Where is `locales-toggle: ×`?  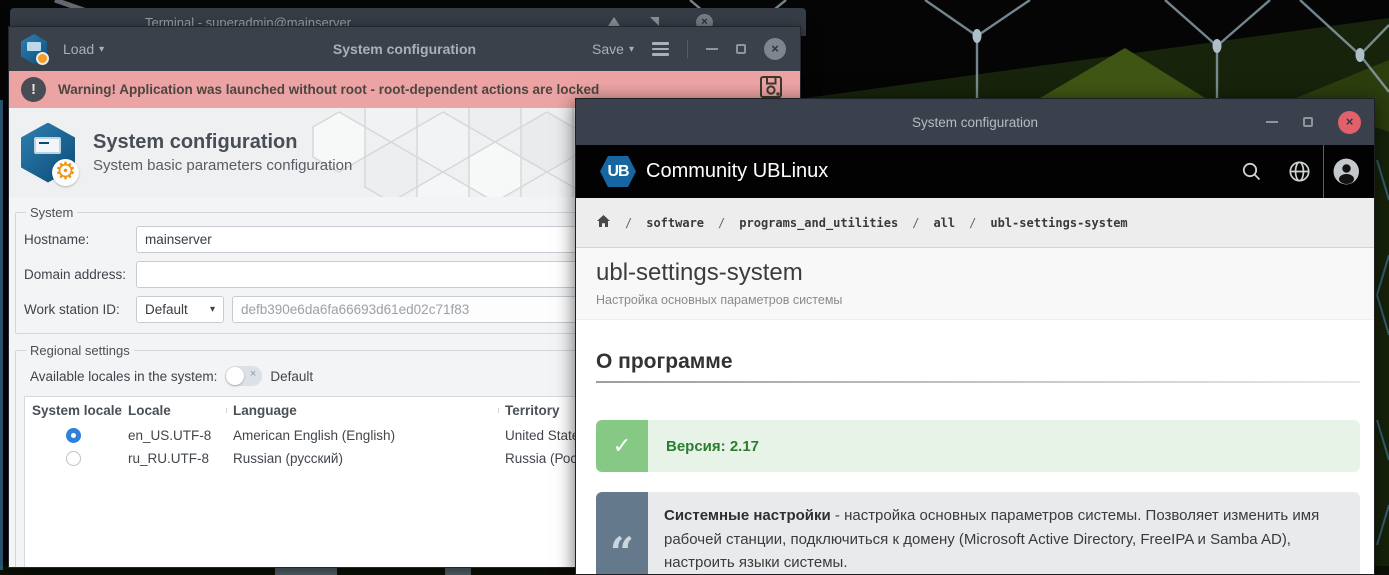 locales-toggle: × is located at coordinates (244, 376).